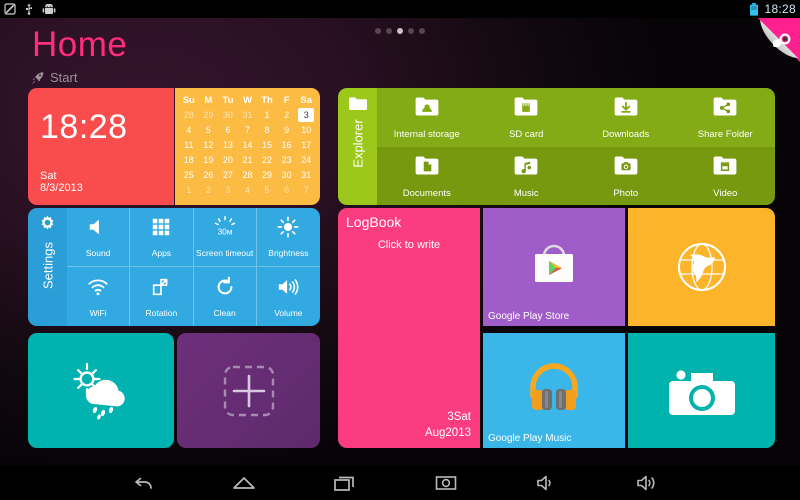 The width and height of the screenshot is (800, 500). Describe the element at coordinates (228, 175) in the screenshot. I see `calendar-day: 27` at that location.